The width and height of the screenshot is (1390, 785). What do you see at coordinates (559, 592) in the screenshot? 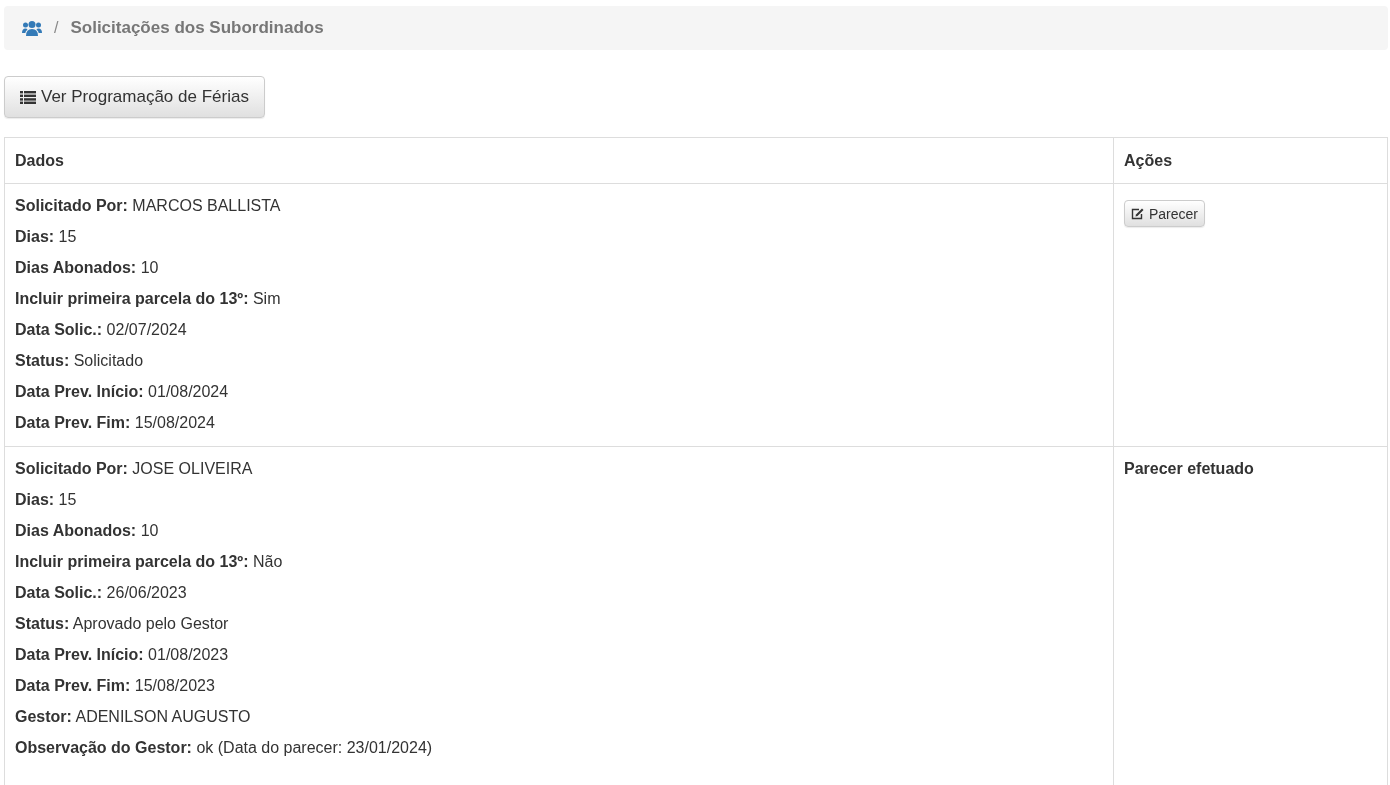
I see `data-field: Data Solic.: 26/06/2023` at bounding box center [559, 592].